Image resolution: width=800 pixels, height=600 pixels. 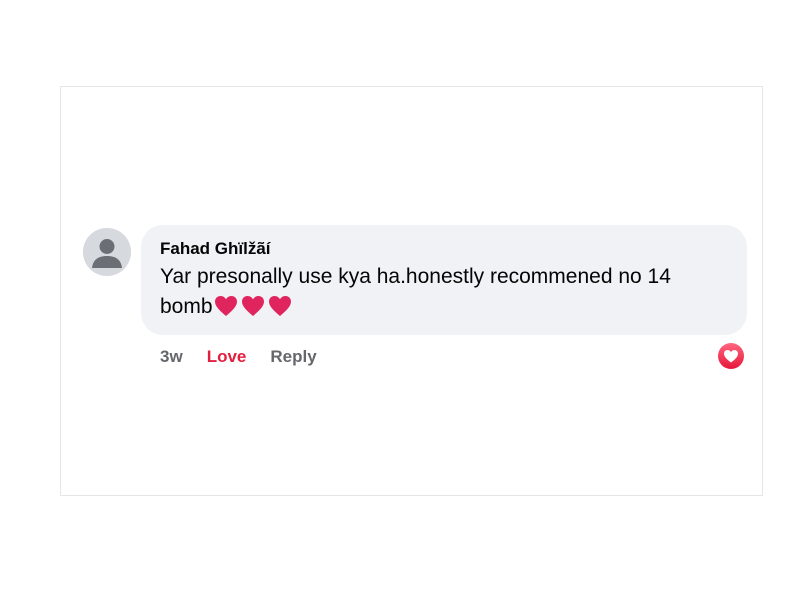 I want to click on comment-author: Fahad Ghïlžãí, so click(x=444, y=249).